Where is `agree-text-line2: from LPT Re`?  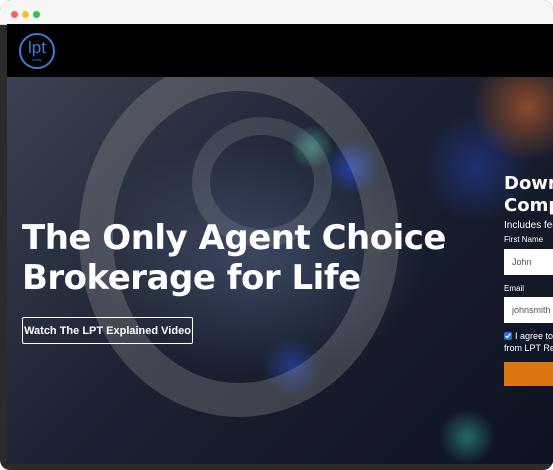
agree-text-line2: from LPT Re is located at coordinates (528, 348).